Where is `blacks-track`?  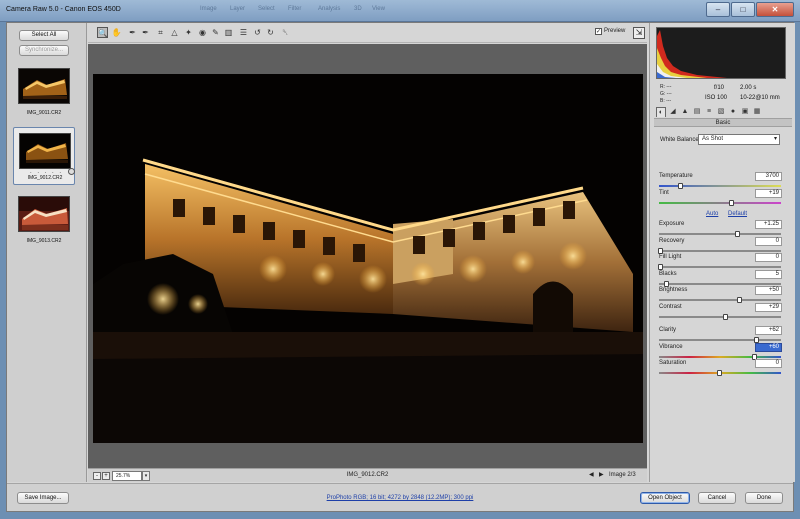 blacks-track is located at coordinates (720, 283).